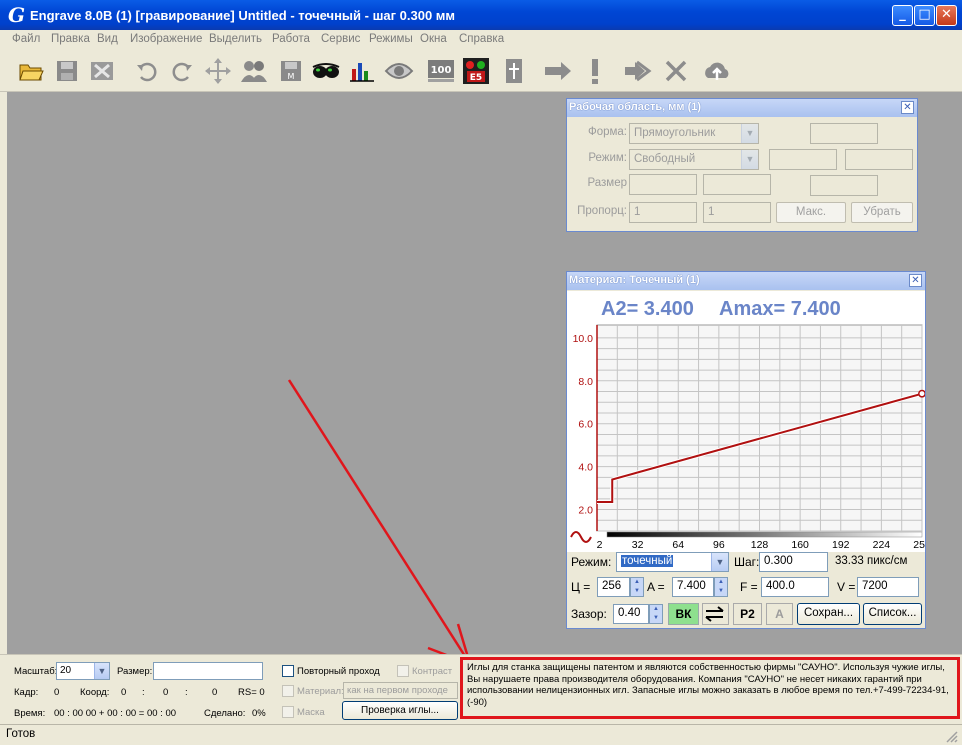  What do you see at coordinates (595, 71) in the screenshot?
I see `exclamation-button` at bounding box center [595, 71].